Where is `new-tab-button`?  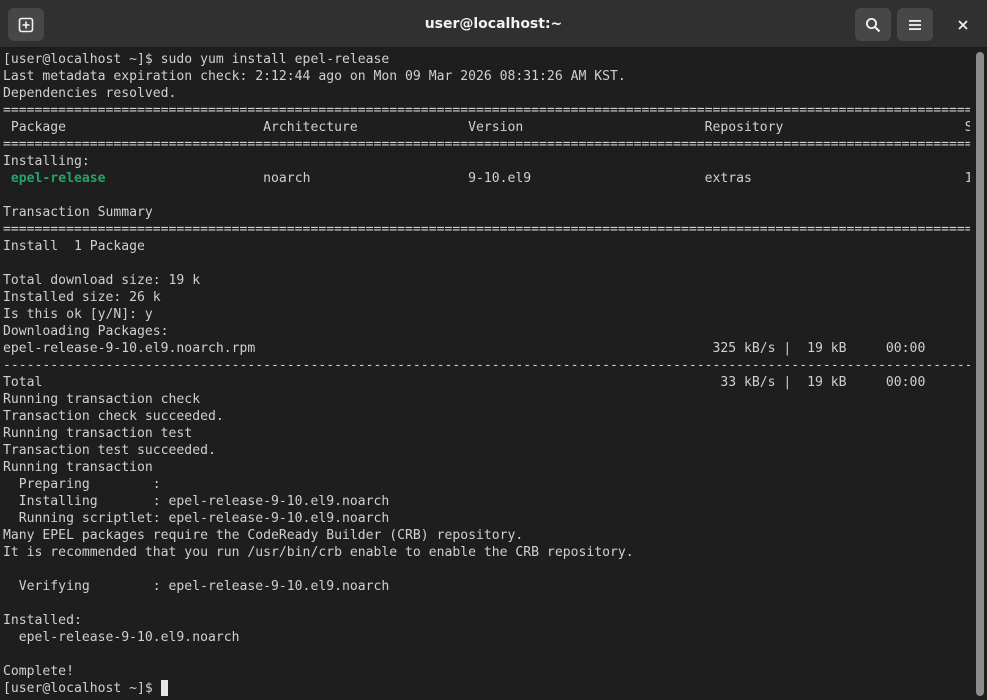
new-tab-button is located at coordinates (26, 24).